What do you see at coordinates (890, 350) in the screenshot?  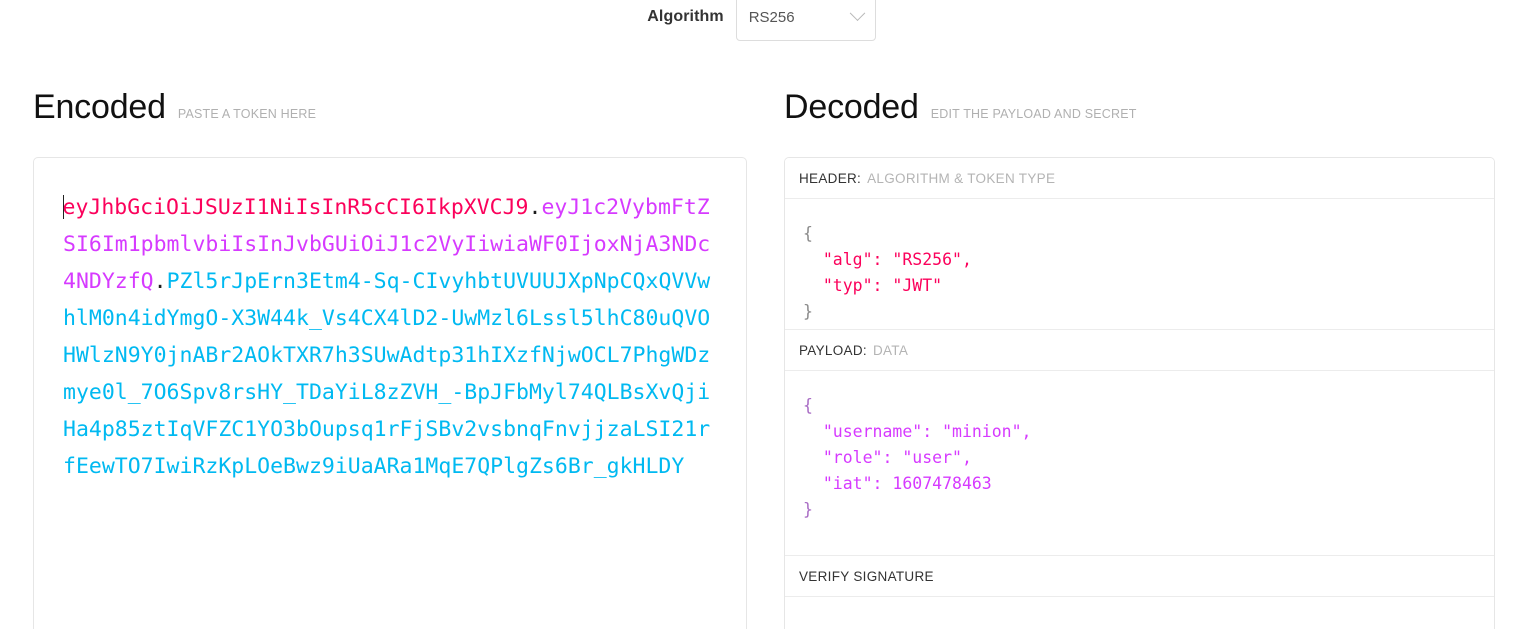 I see `payload-sublabel-text: DATA` at bounding box center [890, 350].